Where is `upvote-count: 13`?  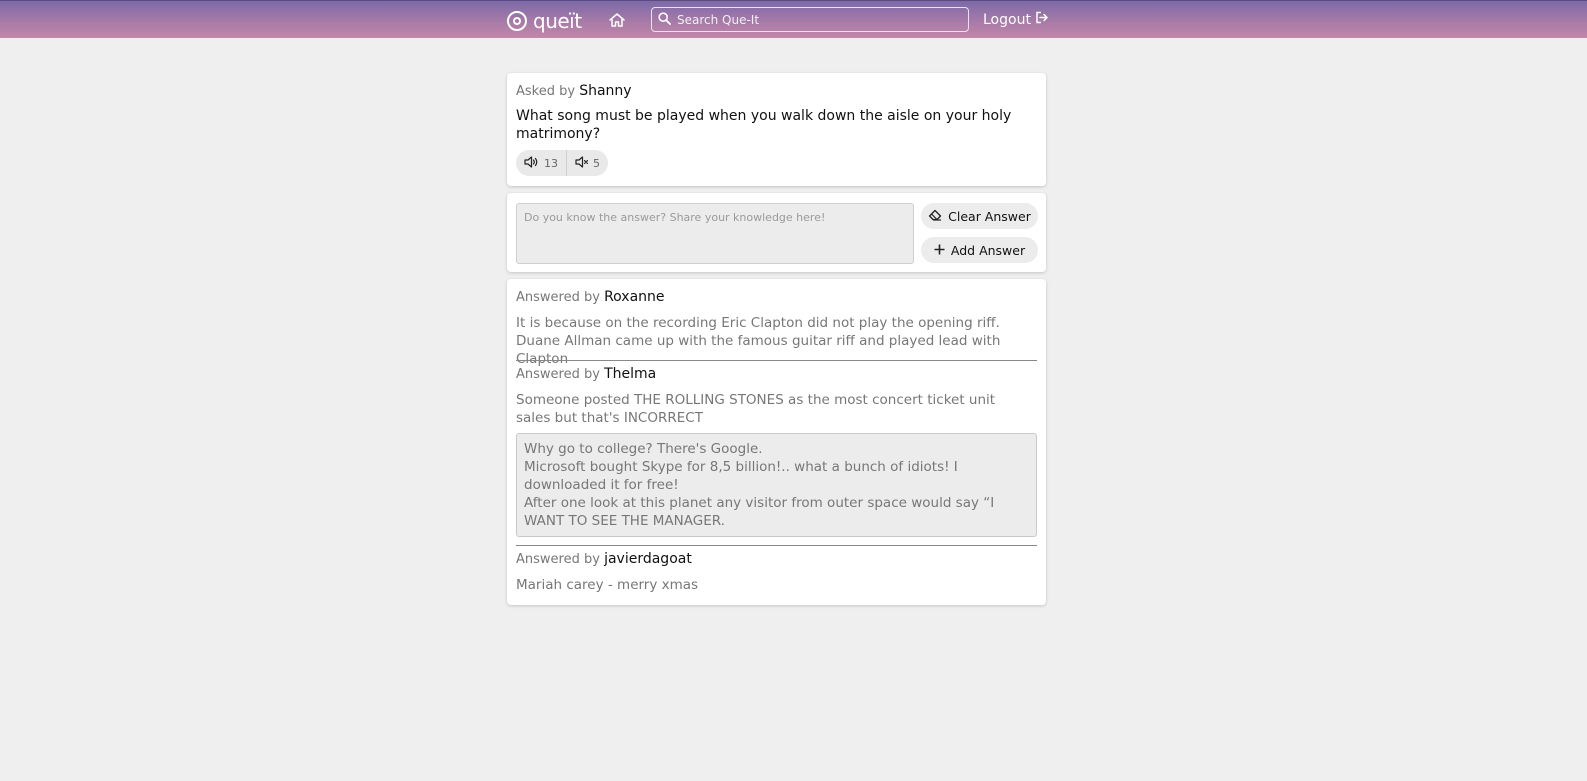 upvote-count: 13 is located at coordinates (551, 163).